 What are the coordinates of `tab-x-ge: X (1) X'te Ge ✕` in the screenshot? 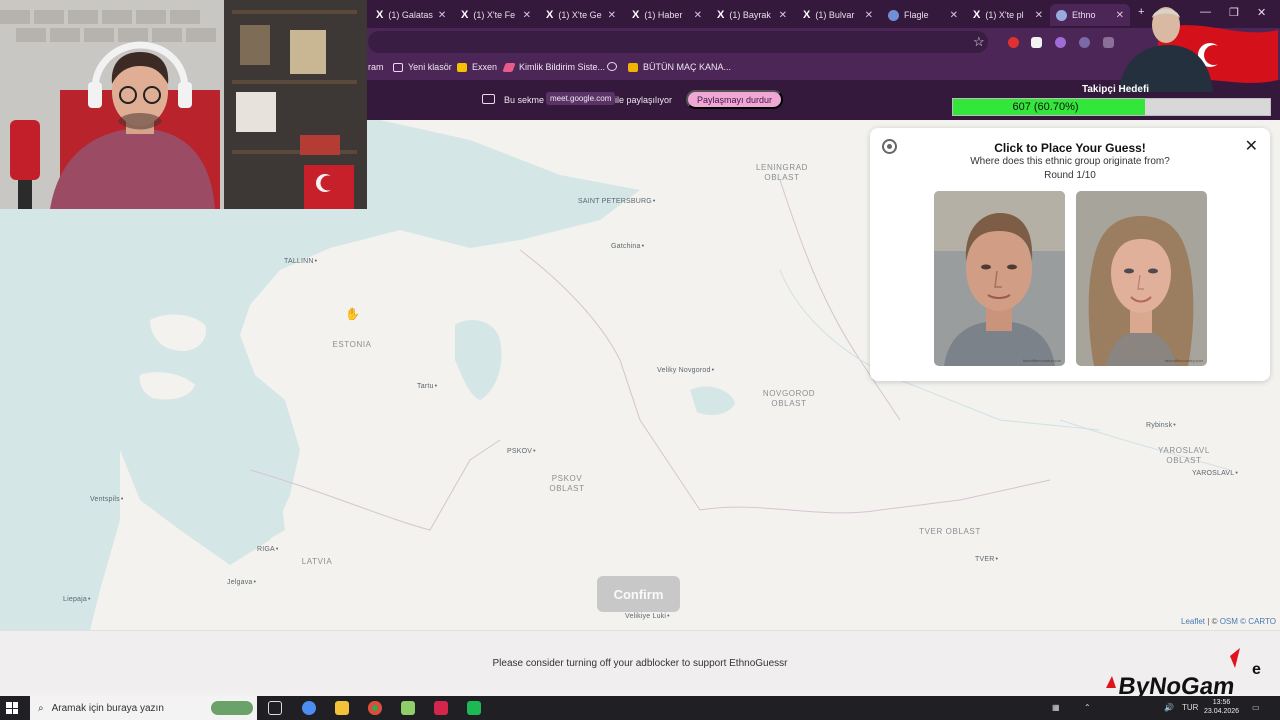 It's located at (581, 15).